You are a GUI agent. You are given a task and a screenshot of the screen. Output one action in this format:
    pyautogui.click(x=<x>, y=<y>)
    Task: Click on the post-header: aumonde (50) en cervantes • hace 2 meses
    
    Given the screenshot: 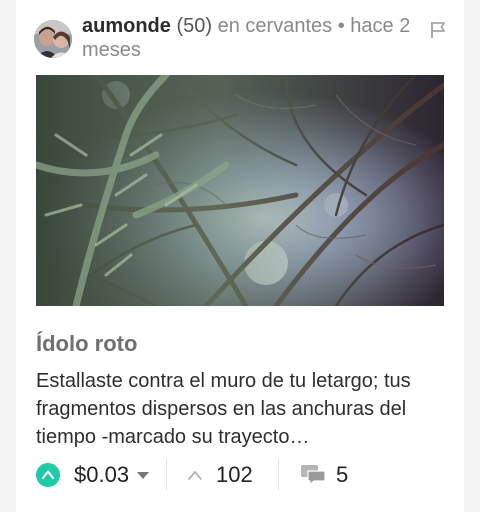 What is the action you would take?
    pyautogui.click(x=239, y=38)
    